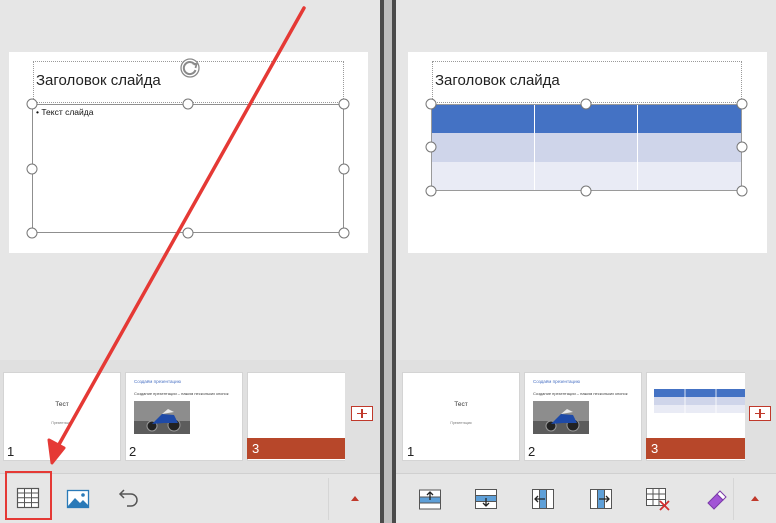 The image size is (776, 523). I want to click on insert-column-left-icon, so click(543, 499).